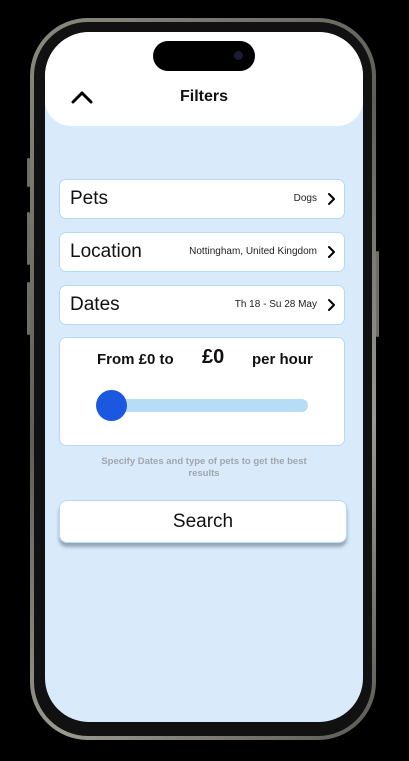 This screenshot has width=409, height=761. I want to click on phone-power-button, so click(377, 294).